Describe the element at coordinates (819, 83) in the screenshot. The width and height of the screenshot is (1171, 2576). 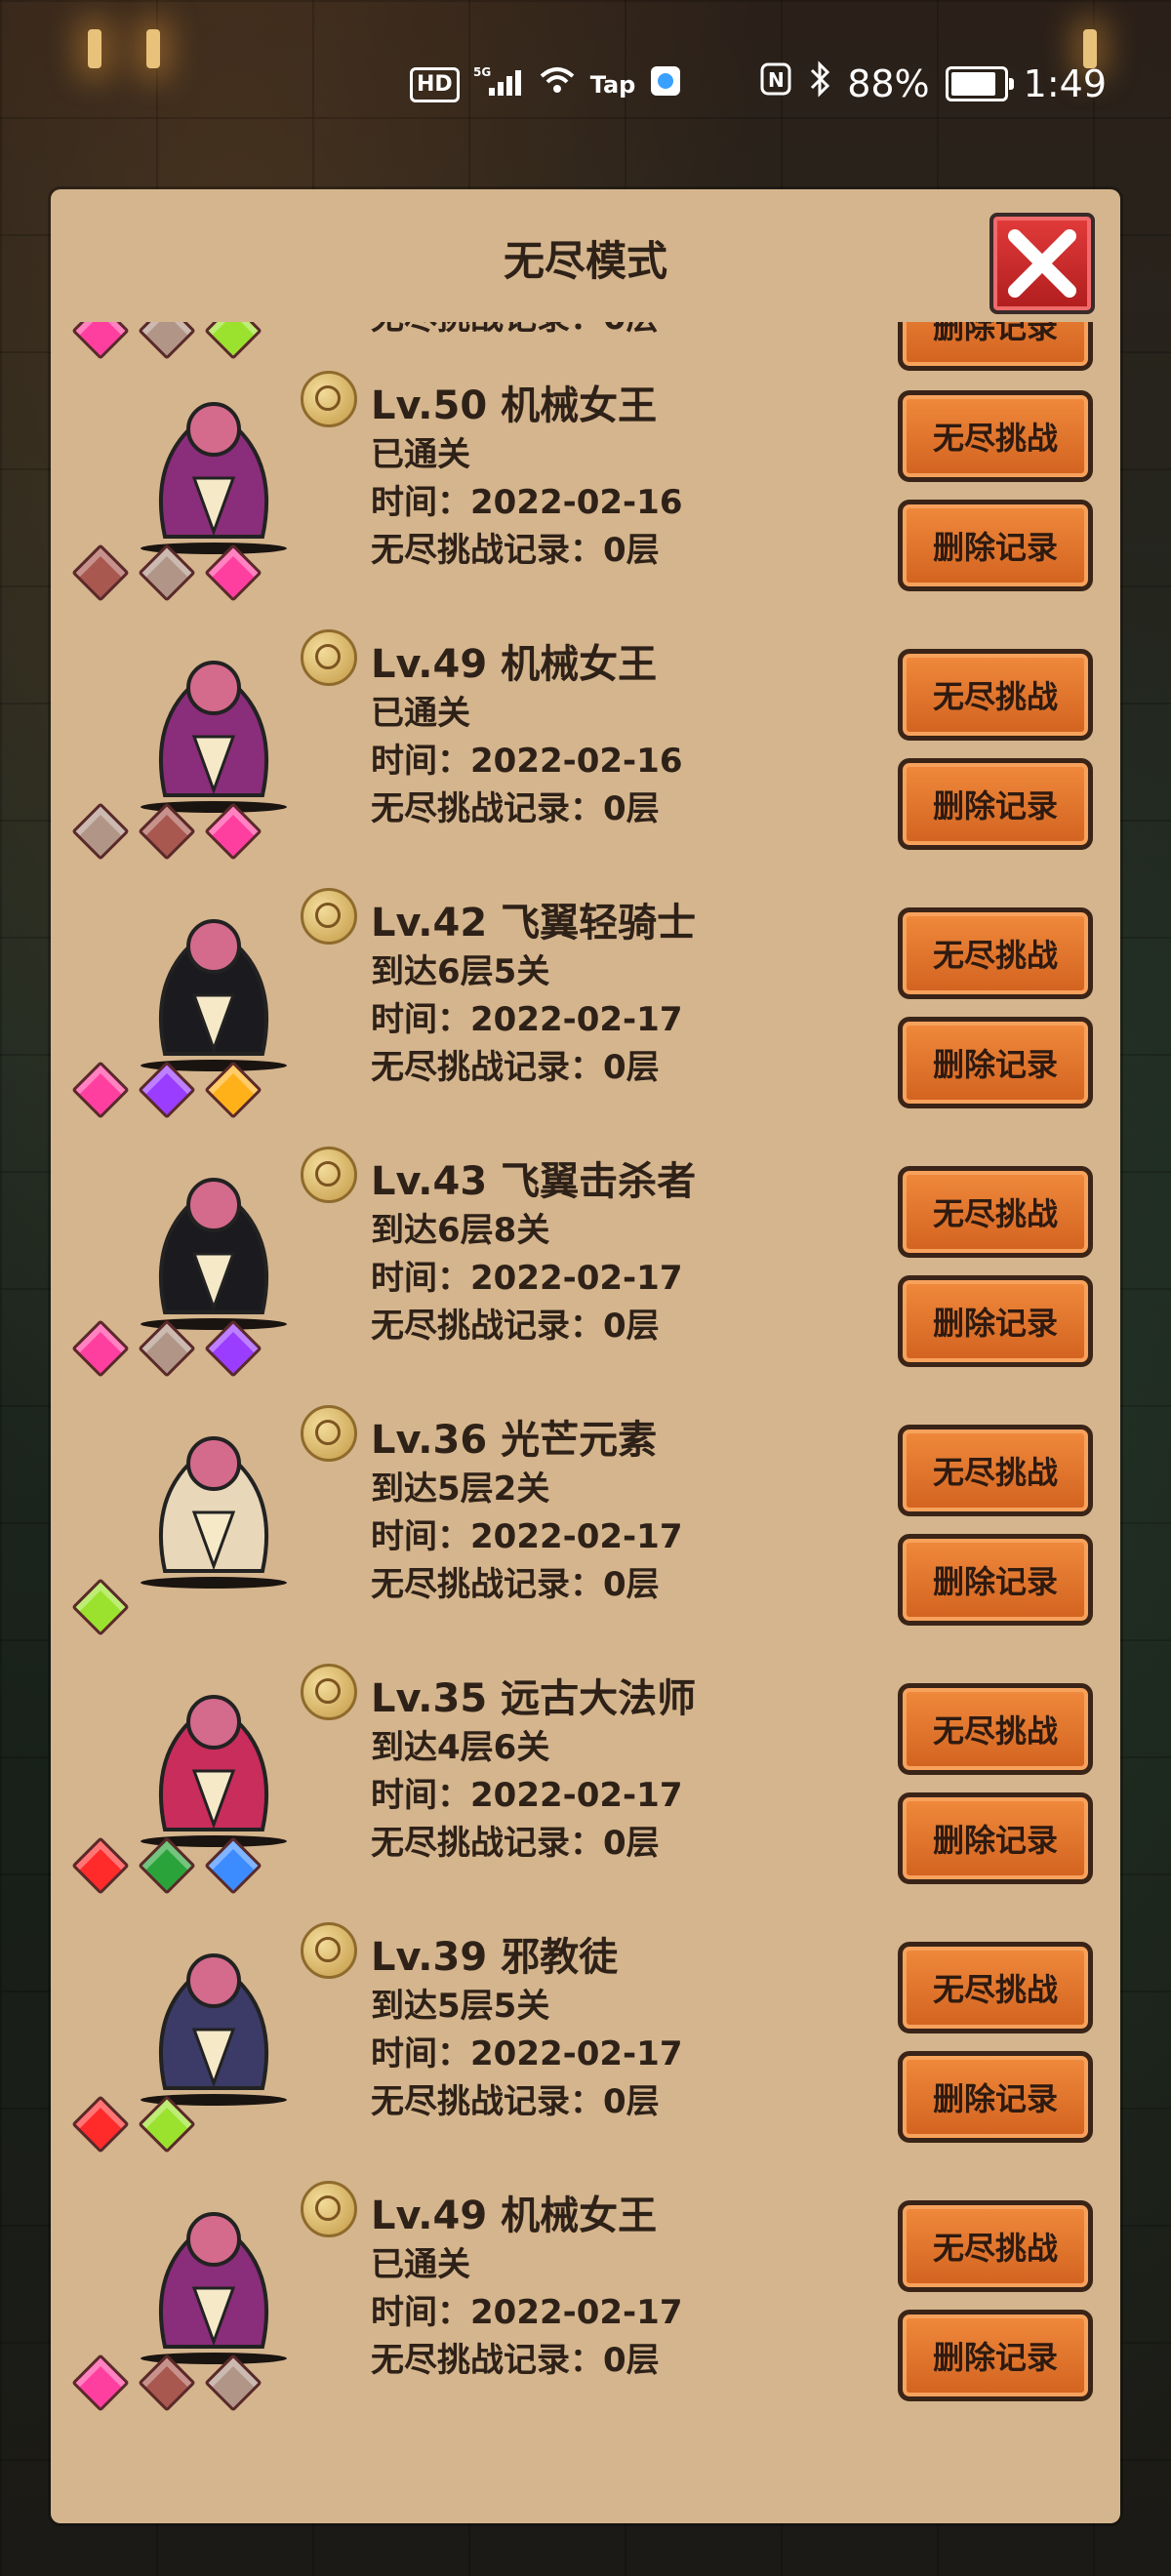
I see `bluetooth-icon` at that location.